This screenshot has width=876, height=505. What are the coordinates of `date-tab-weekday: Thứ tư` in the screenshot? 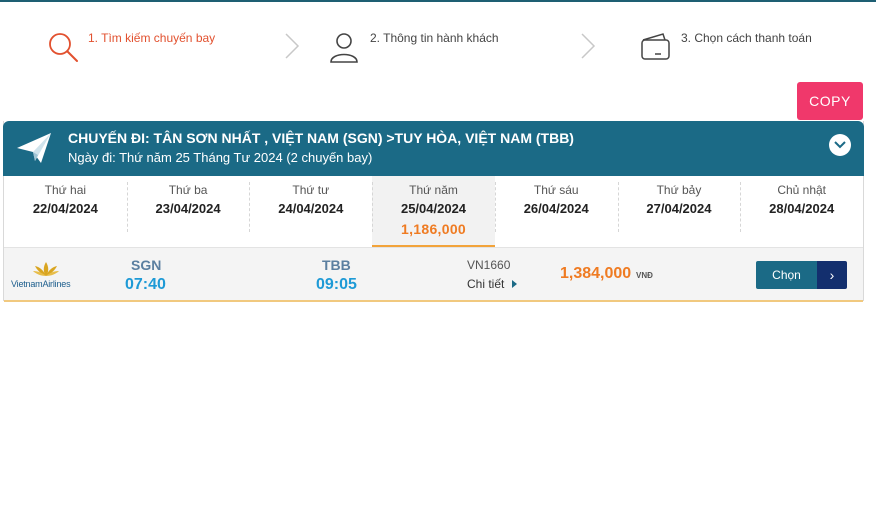 It's located at (311, 190).